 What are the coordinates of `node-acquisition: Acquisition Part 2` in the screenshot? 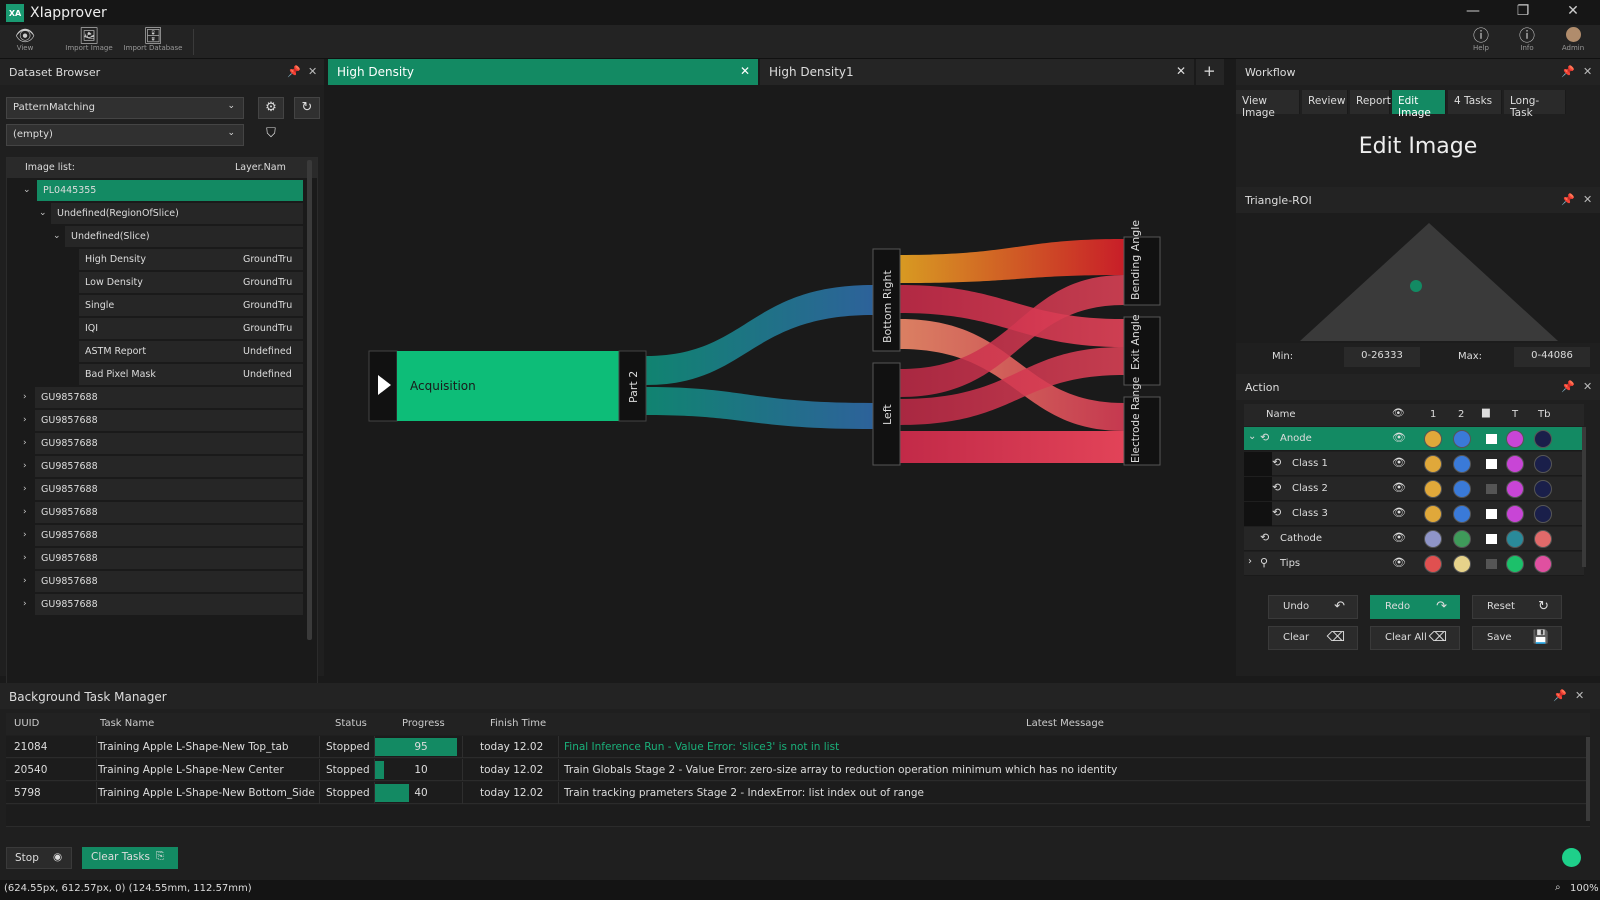 It's located at (507, 386).